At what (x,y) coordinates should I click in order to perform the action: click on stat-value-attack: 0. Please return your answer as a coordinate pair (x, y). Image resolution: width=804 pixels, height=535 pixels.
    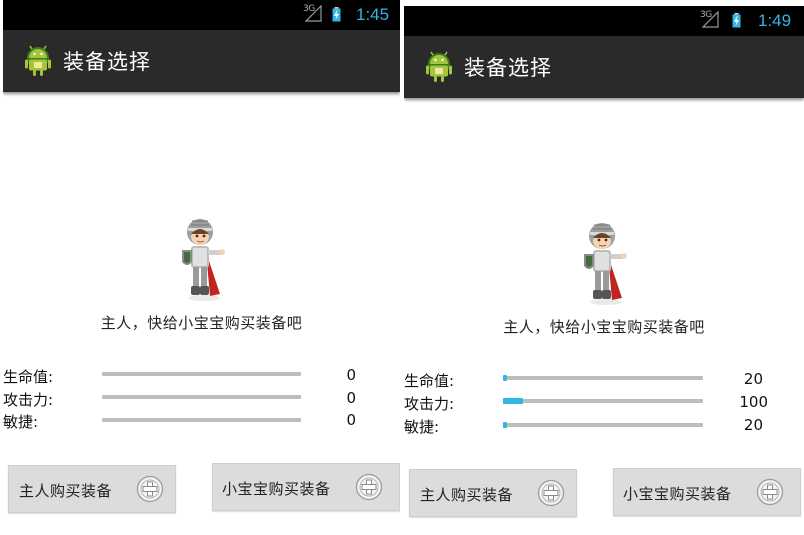
    Looking at the image, I should click on (351, 398).